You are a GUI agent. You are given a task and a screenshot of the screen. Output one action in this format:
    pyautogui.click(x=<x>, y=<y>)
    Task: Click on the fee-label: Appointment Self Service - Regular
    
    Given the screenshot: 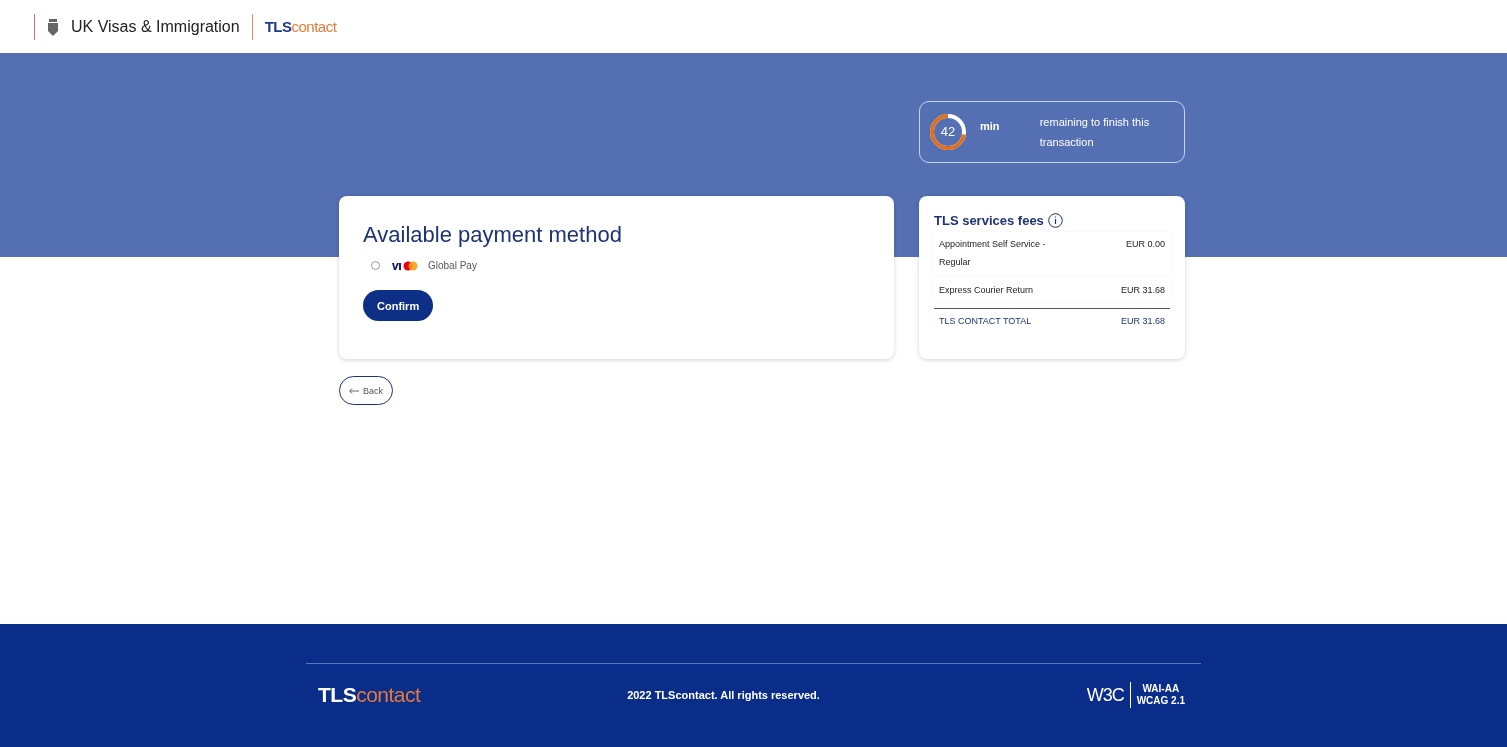 What is the action you would take?
    pyautogui.click(x=993, y=253)
    